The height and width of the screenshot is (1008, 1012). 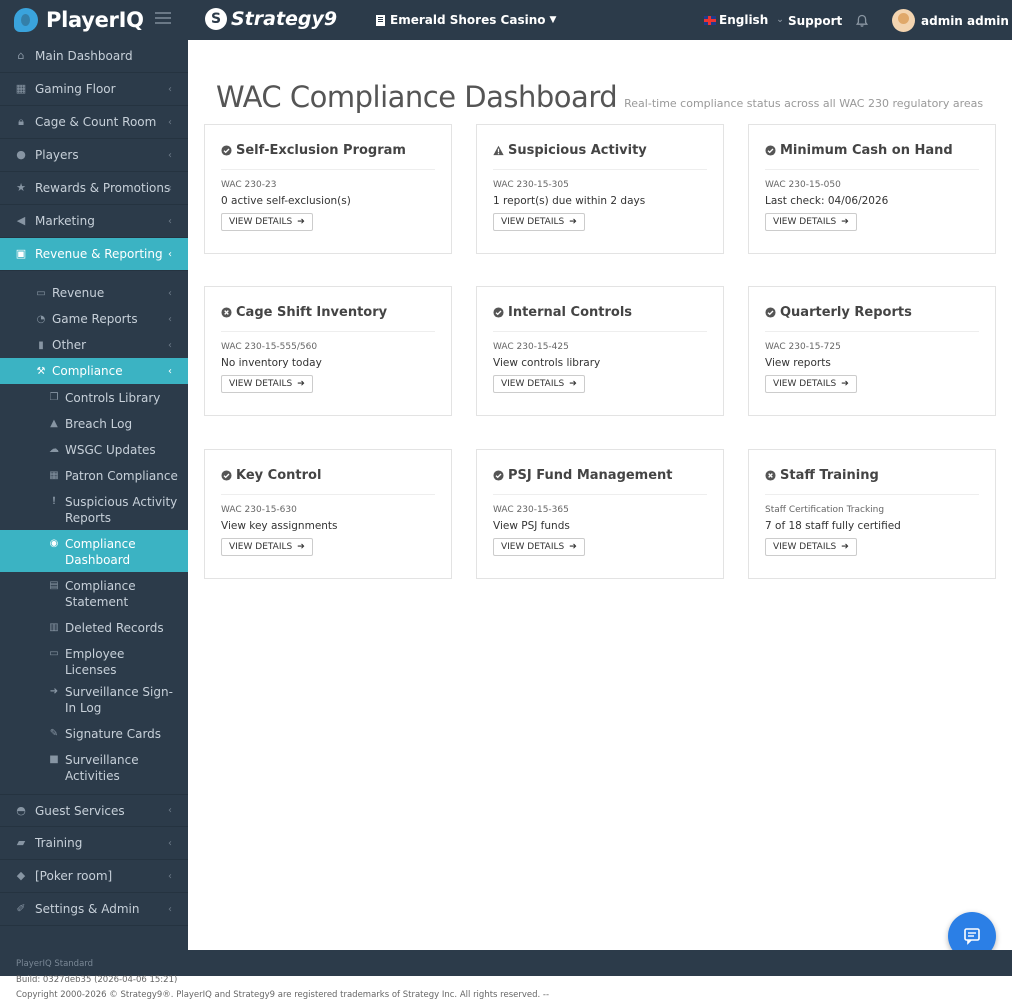 What do you see at coordinates (531, 526) in the screenshot?
I see `card-status: View PSJ funds` at bounding box center [531, 526].